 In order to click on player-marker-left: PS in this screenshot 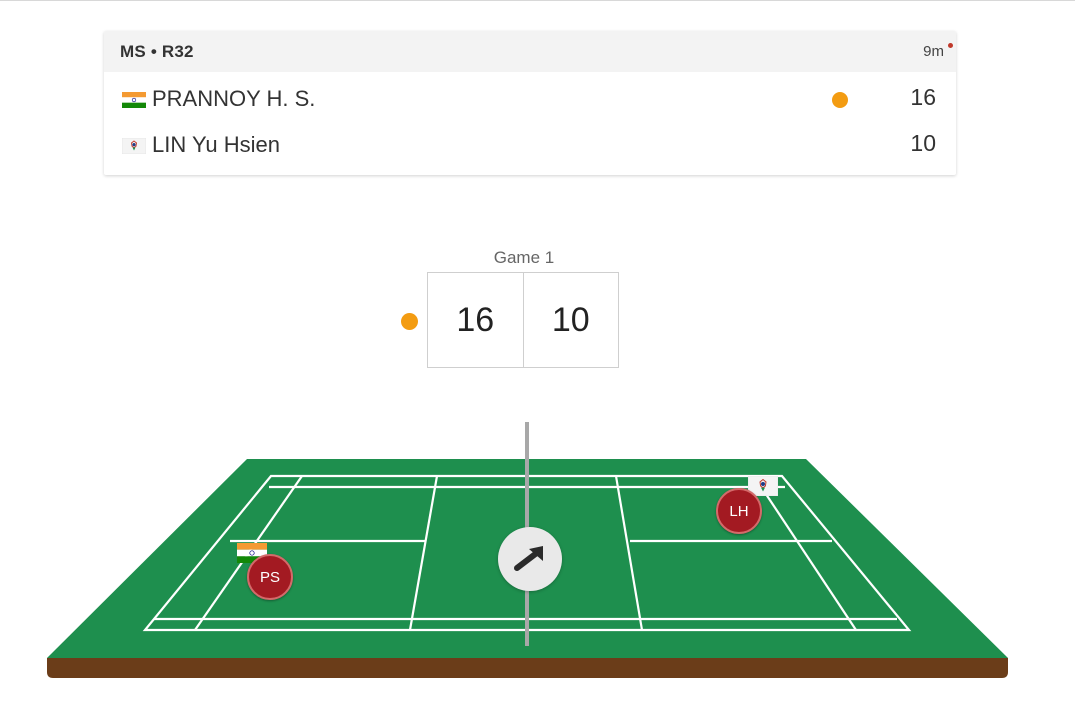, I will do `click(270, 577)`.